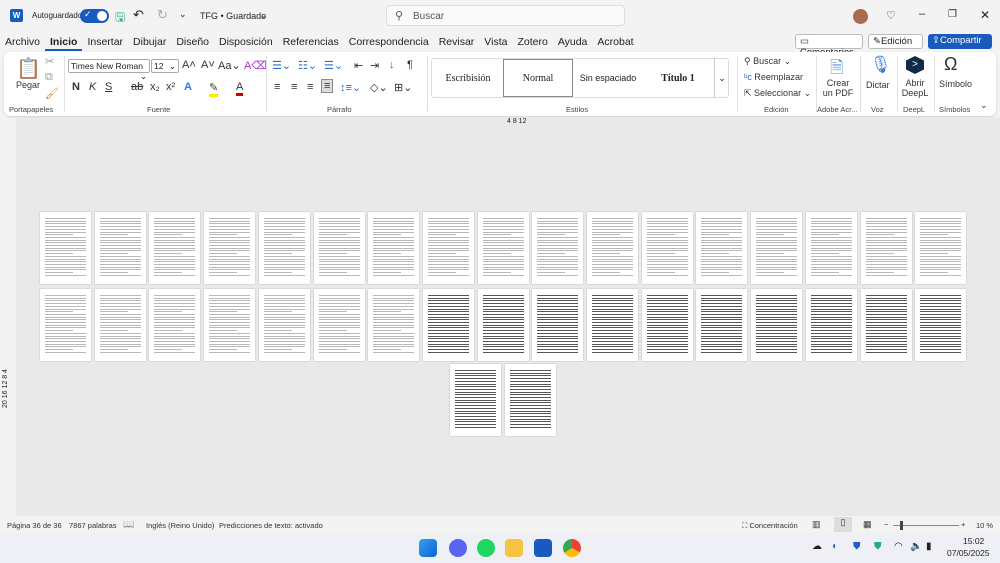 Image resolution: width=1000 pixels, height=563 pixels. What do you see at coordinates (76, 87) in the screenshot?
I see `bold-button: N` at bounding box center [76, 87].